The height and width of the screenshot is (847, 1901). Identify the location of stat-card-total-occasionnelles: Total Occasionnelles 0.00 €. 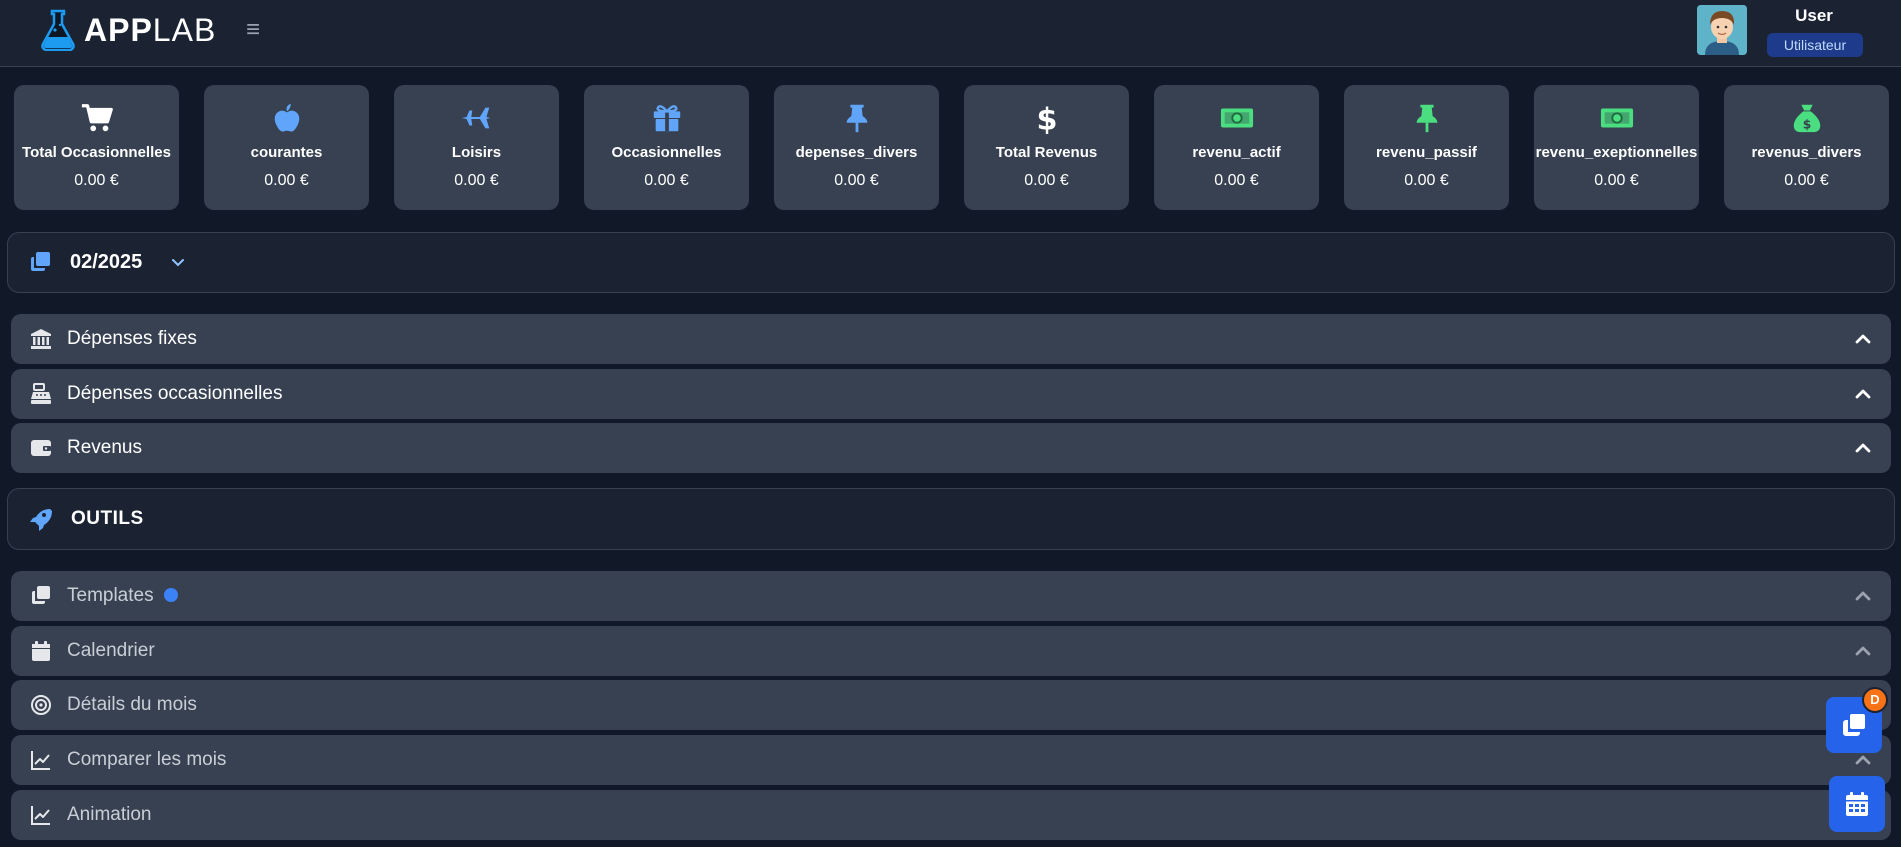
(96, 147).